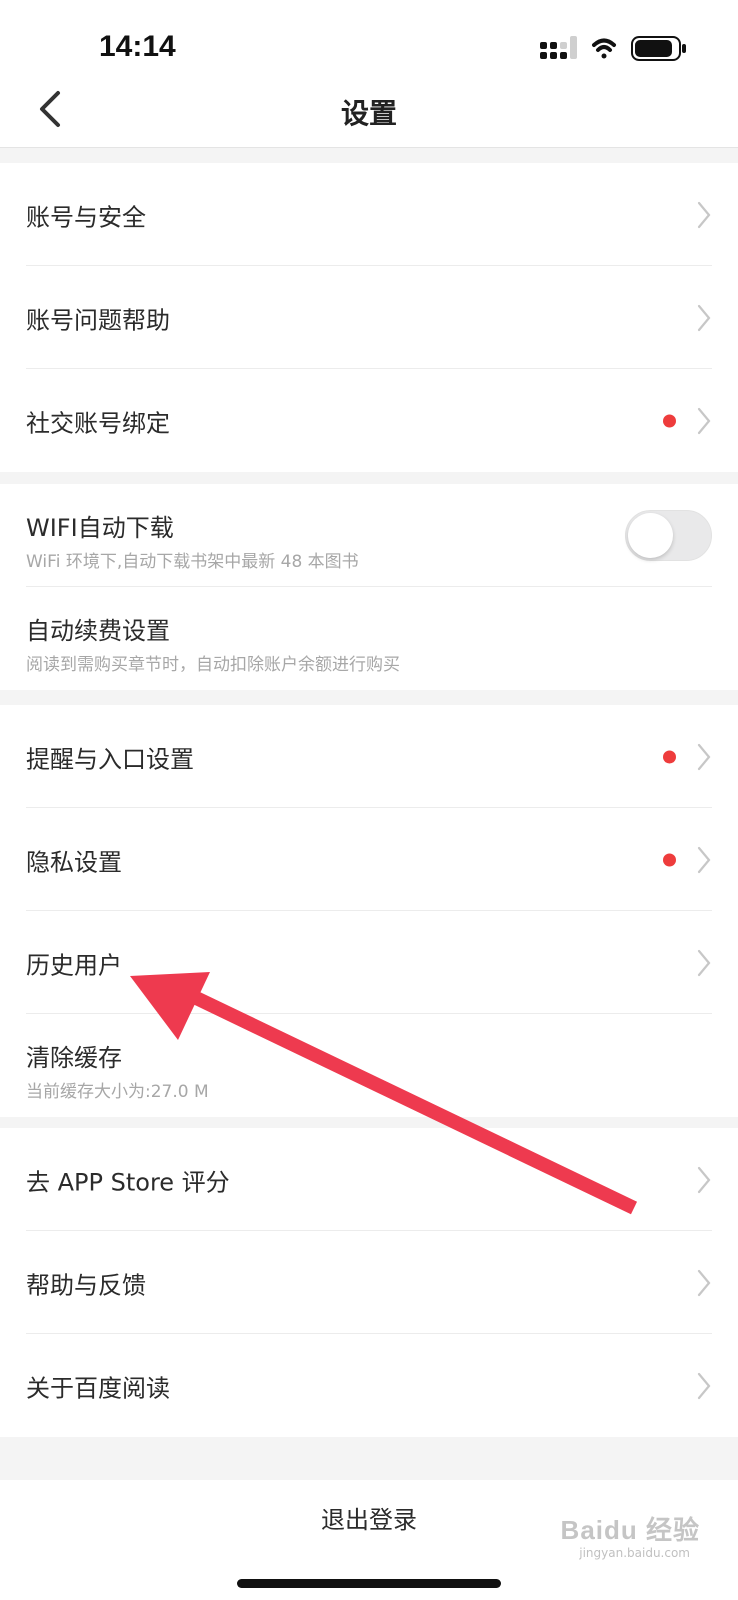 The image size is (738, 1600). I want to click on item-label: WIFI自动下载, so click(100, 528).